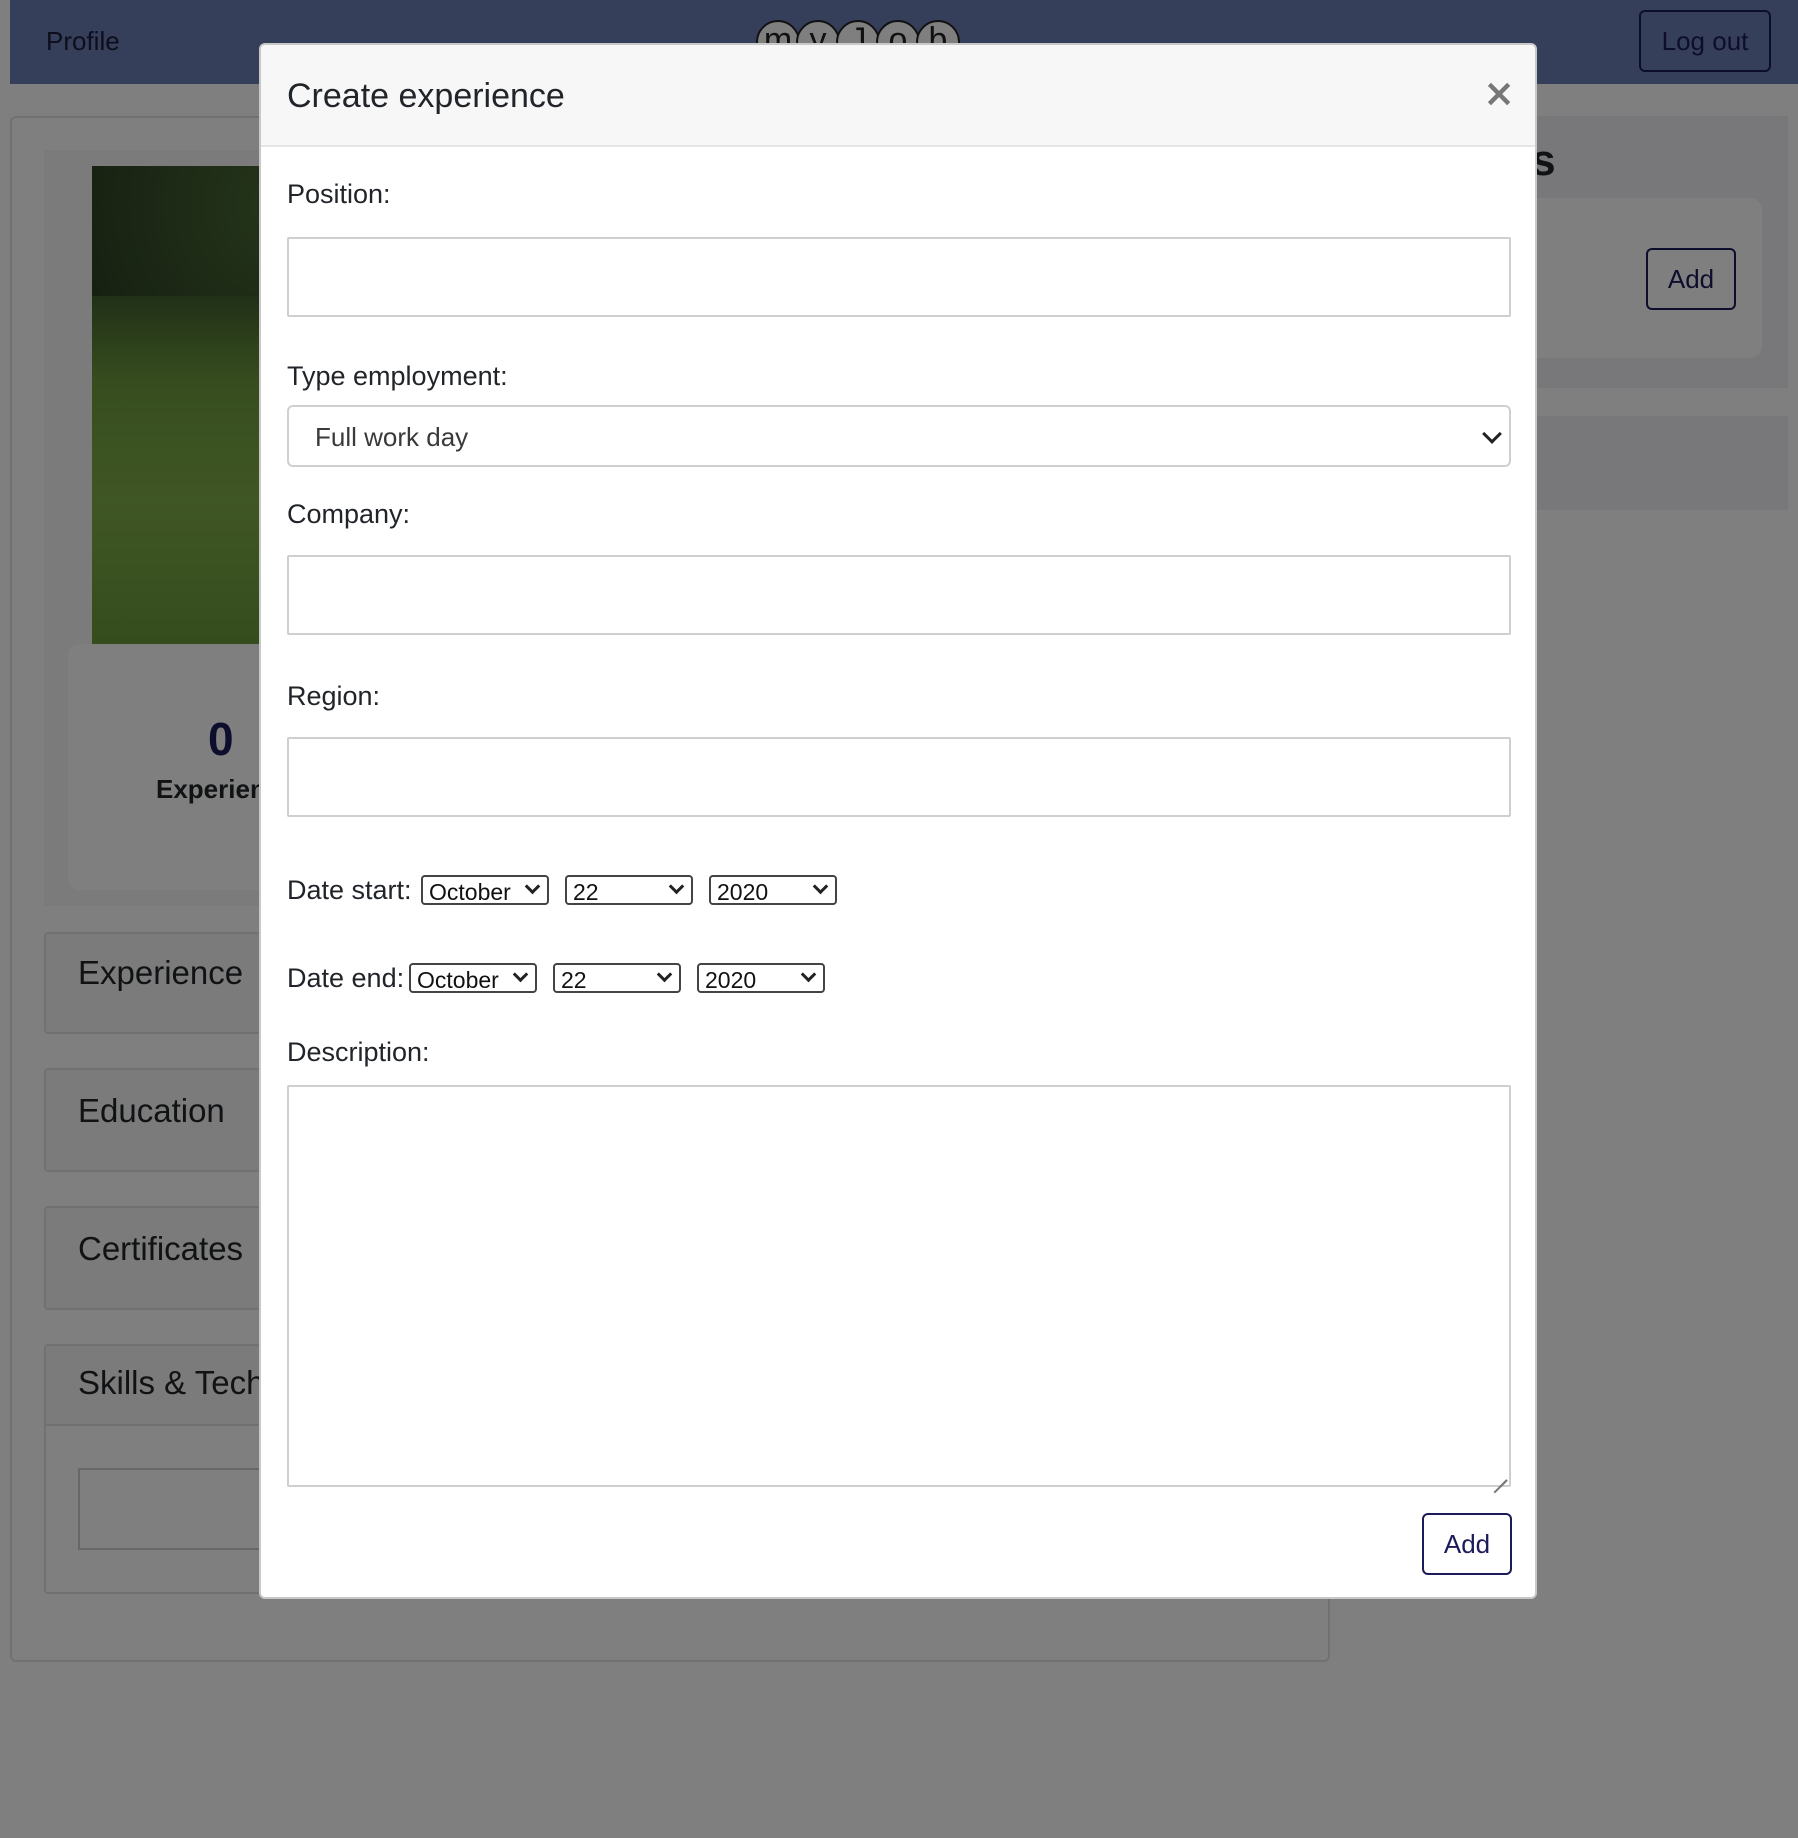  Describe the element at coordinates (899, 277) in the screenshot. I see `position-input` at that location.